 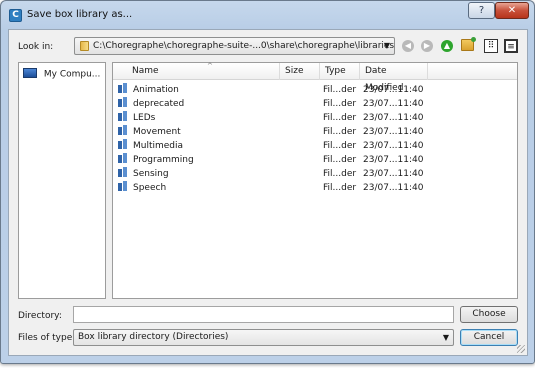 What do you see at coordinates (210, 66) in the screenshot?
I see `sort-ascending-icon: ^` at bounding box center [210, 66].